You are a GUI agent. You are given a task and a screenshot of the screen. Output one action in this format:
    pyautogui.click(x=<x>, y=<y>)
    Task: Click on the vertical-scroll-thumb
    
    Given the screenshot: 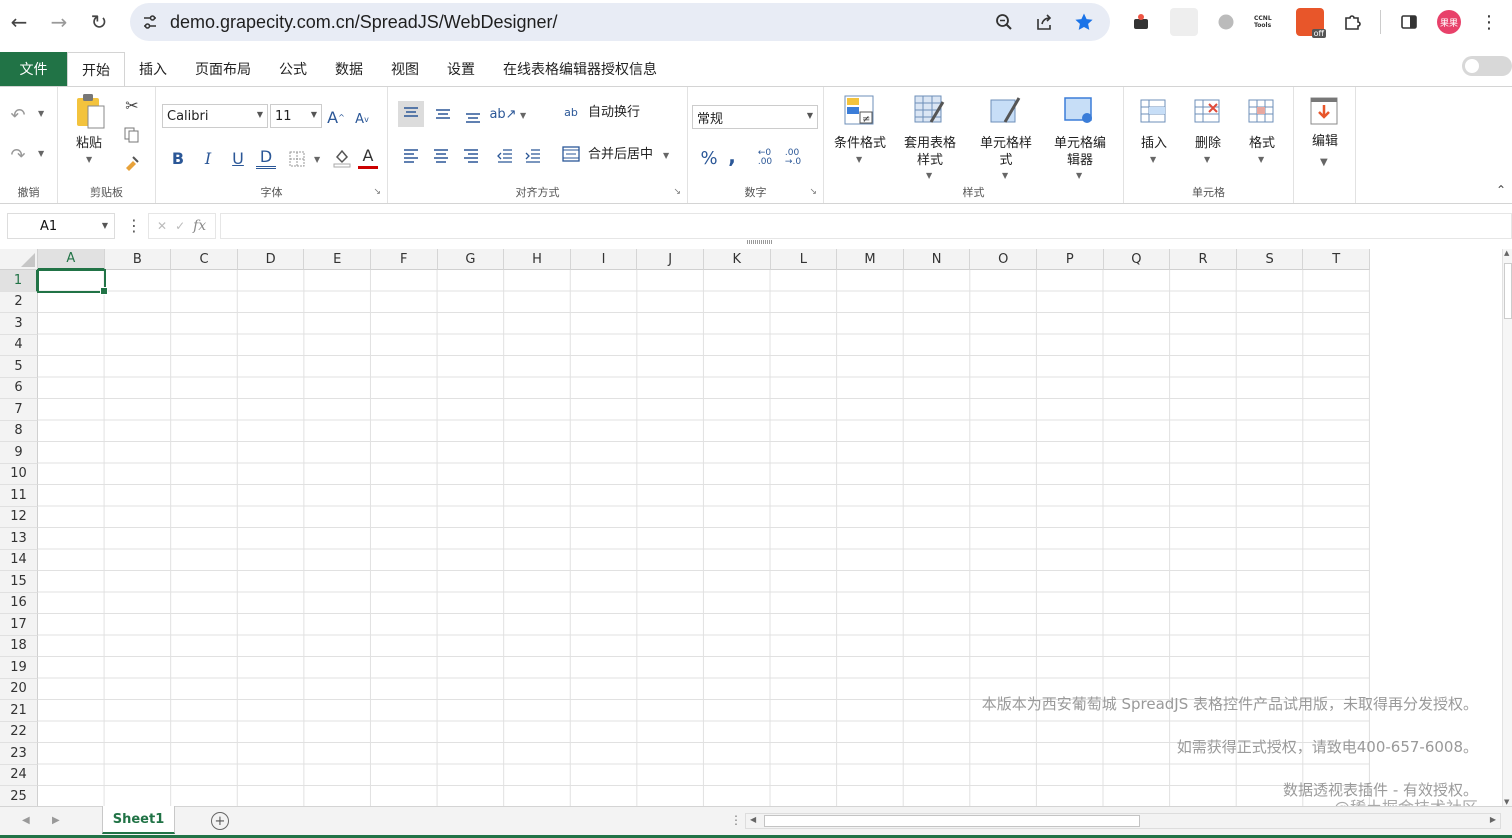 What is the action you would take?
    pyautogui.click(x=1508, y=291)
    